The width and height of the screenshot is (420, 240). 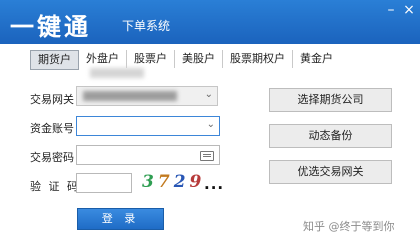 What do you see at coordinates (148, 126) in the screenshot?
I see `account-combo: ⌄` at bounding box center [148, 126].